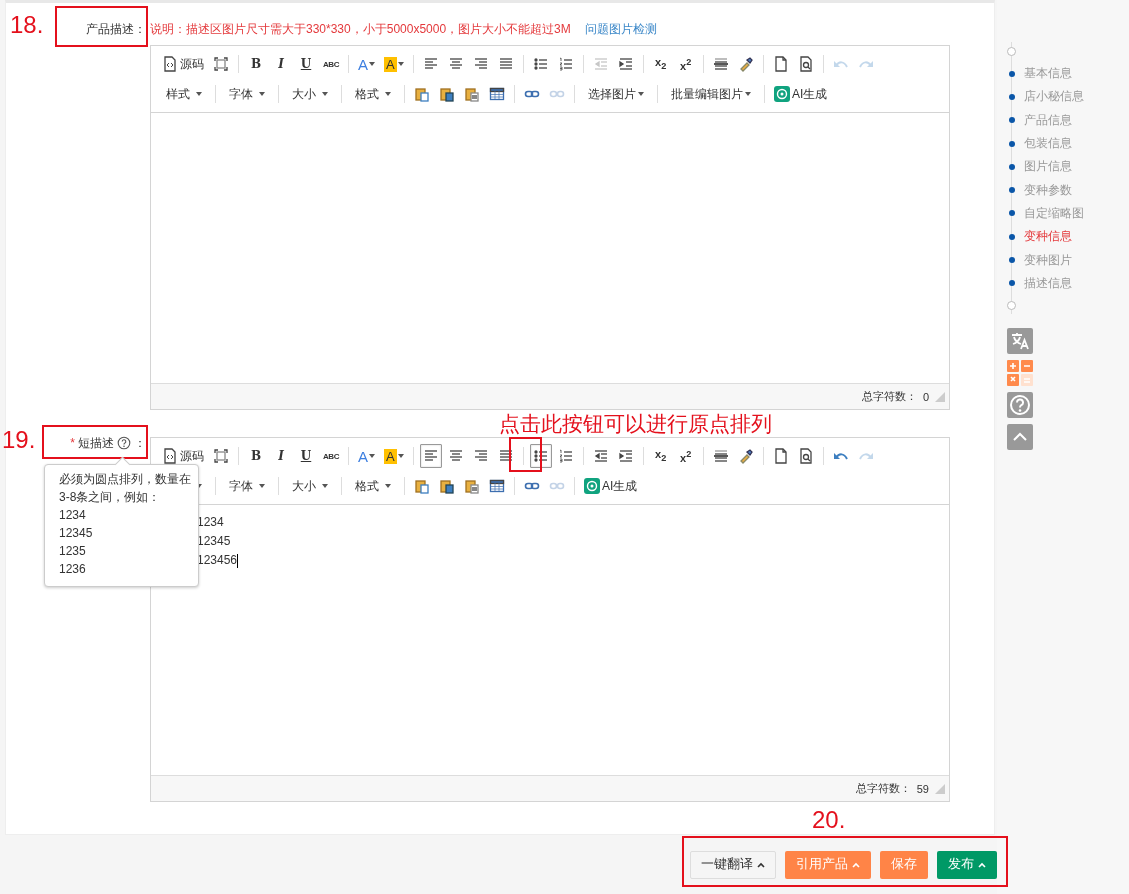 This screenshot has width=1129, height=894. I want to click on callout-text: 点击此按钮可以进行原点排列, so click(635, 424).